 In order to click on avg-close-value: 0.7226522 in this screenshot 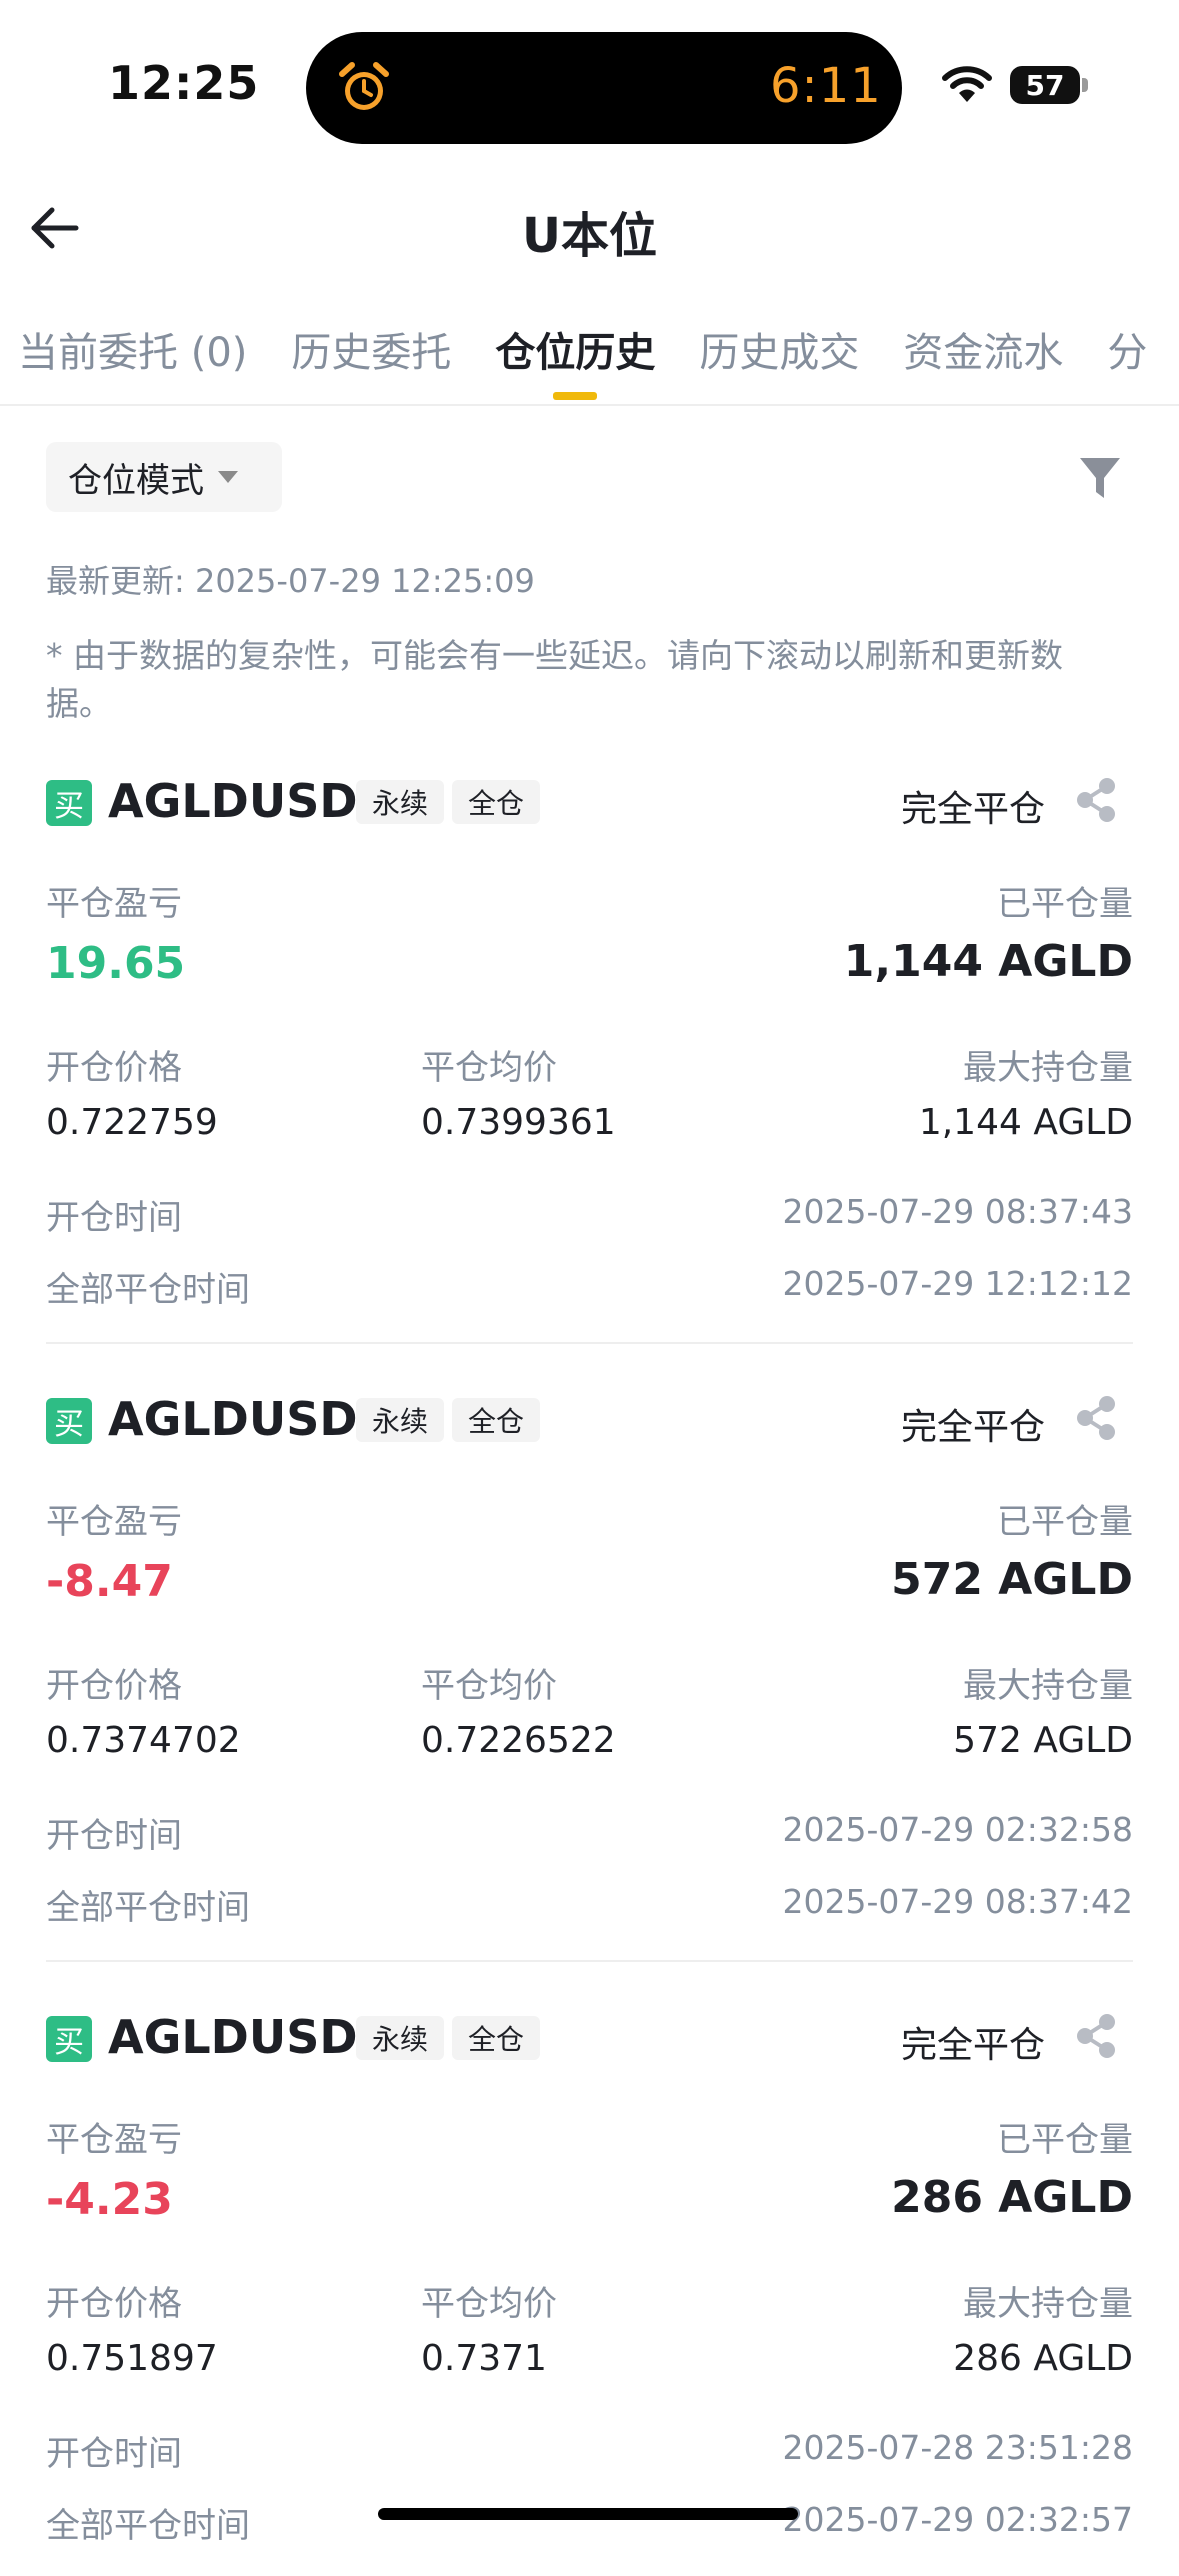, I will do `click(518, 1740)`.